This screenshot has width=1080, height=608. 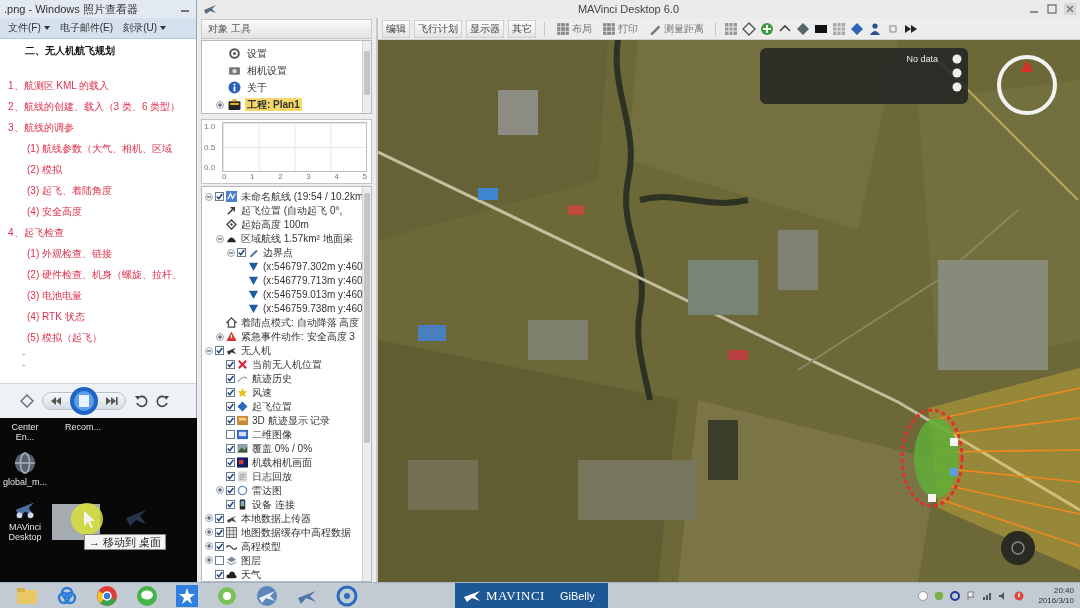 What do you see at coordinates (292, 211) in the screenshot?
I see `tree-item: 起飞位置 (自动起飞 0°,` at bounding box center [292, 211].